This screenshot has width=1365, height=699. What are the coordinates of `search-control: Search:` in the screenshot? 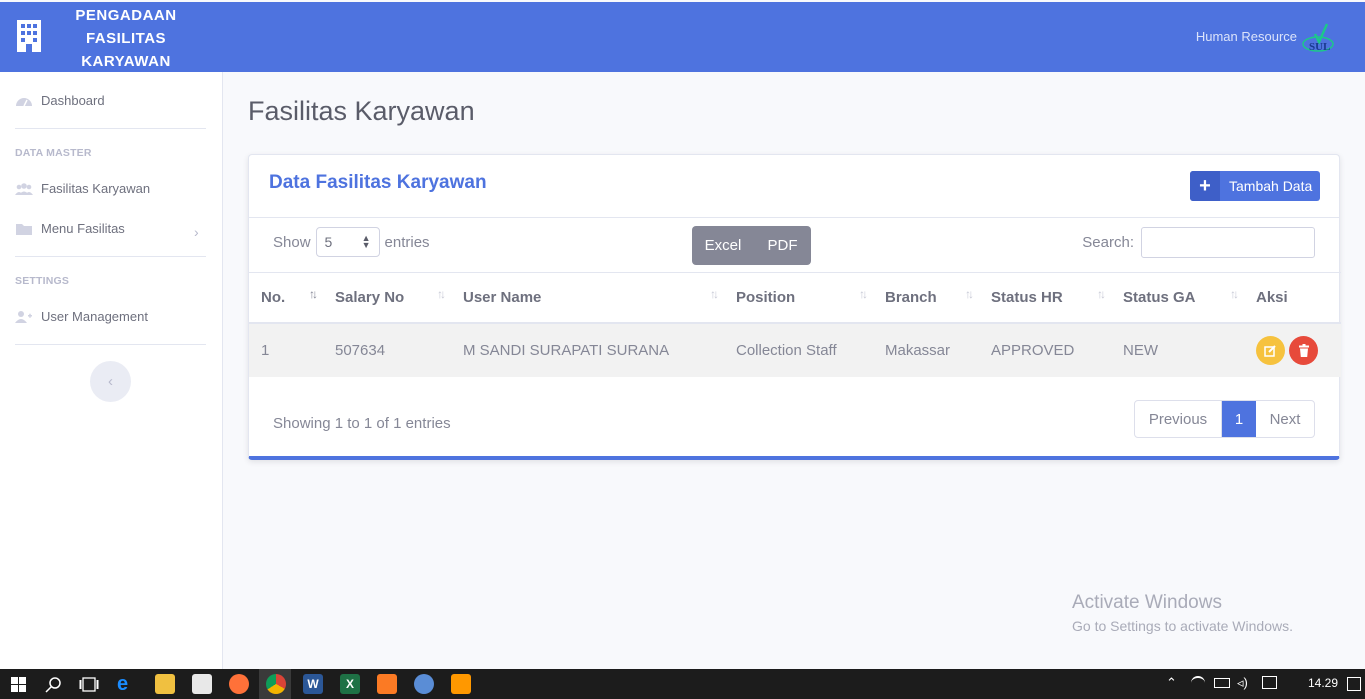 It's located at (1198, 242).